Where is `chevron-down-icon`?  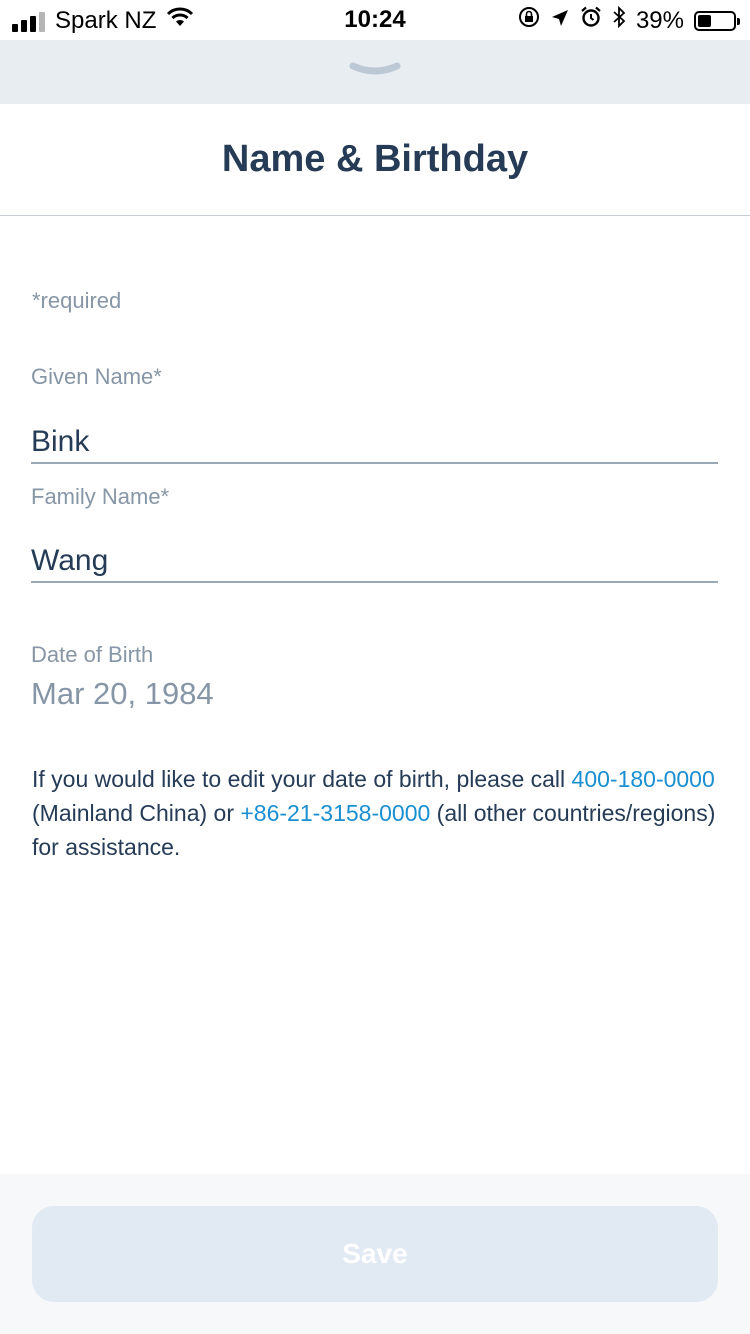
chevron-down-icon is located at coordinates (375, 68).